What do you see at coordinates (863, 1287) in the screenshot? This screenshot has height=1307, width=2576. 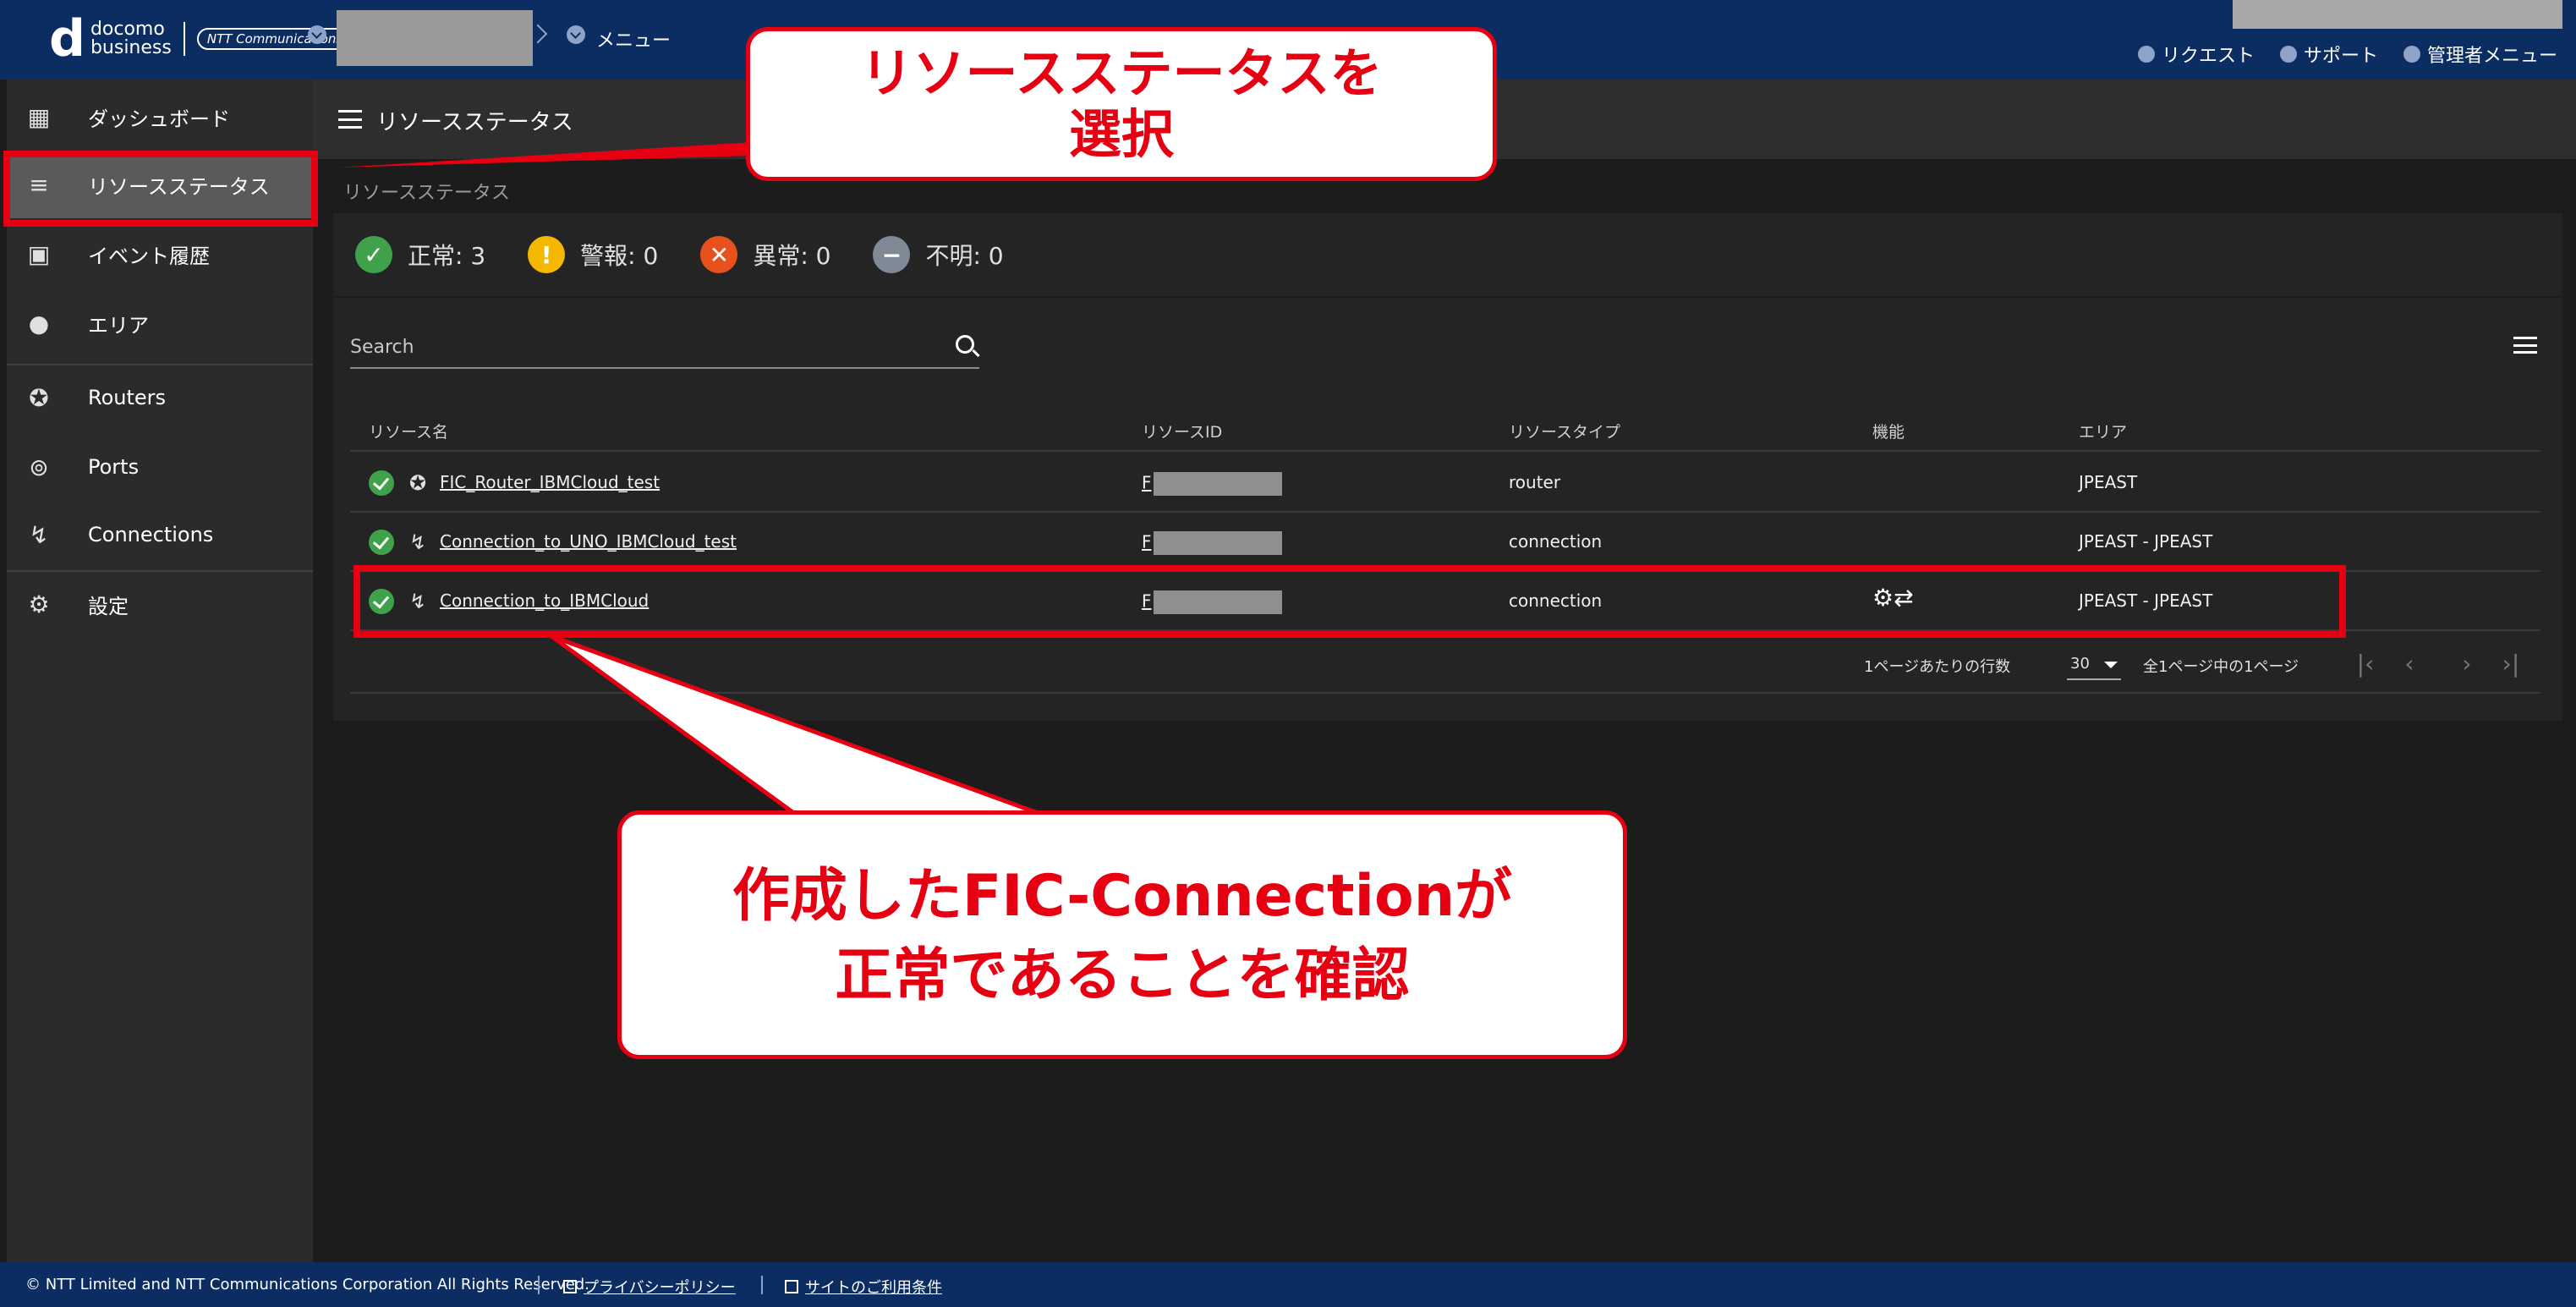 I see `terms-link: サイトのご利用条件` at bounding box center [863, 1287].